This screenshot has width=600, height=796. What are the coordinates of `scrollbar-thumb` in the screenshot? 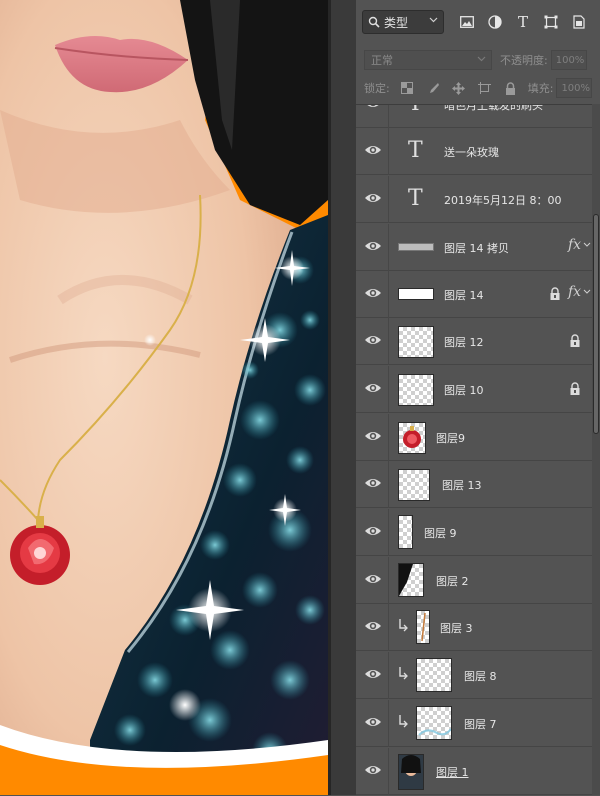 It's located at (596, 324).